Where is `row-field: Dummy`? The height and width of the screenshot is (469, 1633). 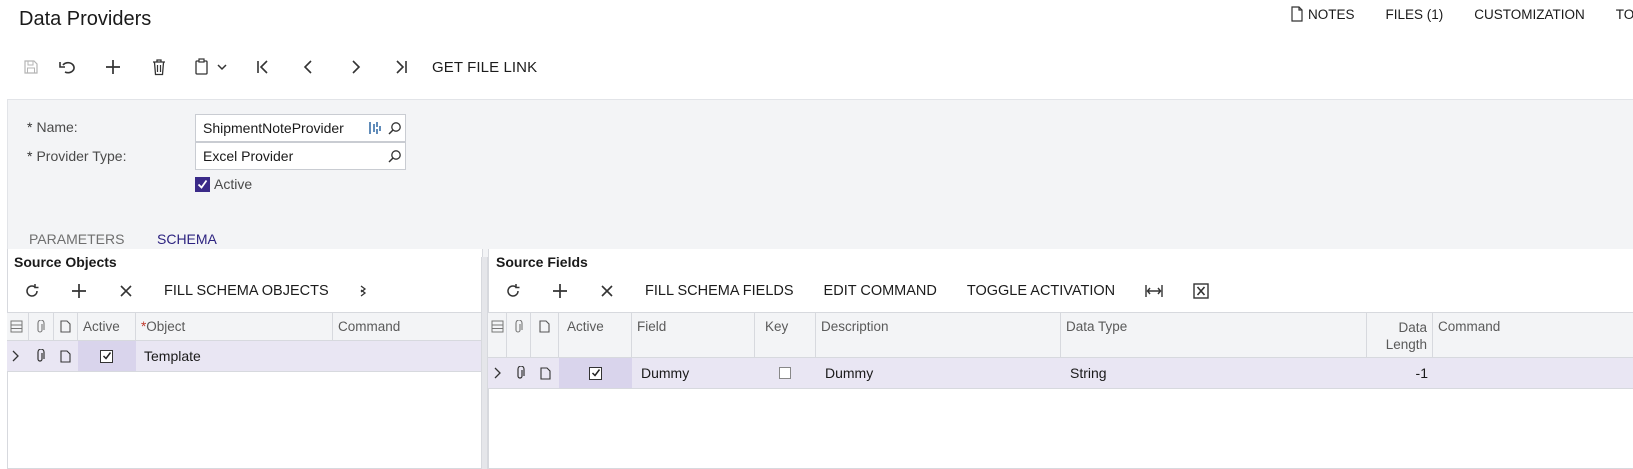 row-field: Dummy is located at coordinates (693, 373).